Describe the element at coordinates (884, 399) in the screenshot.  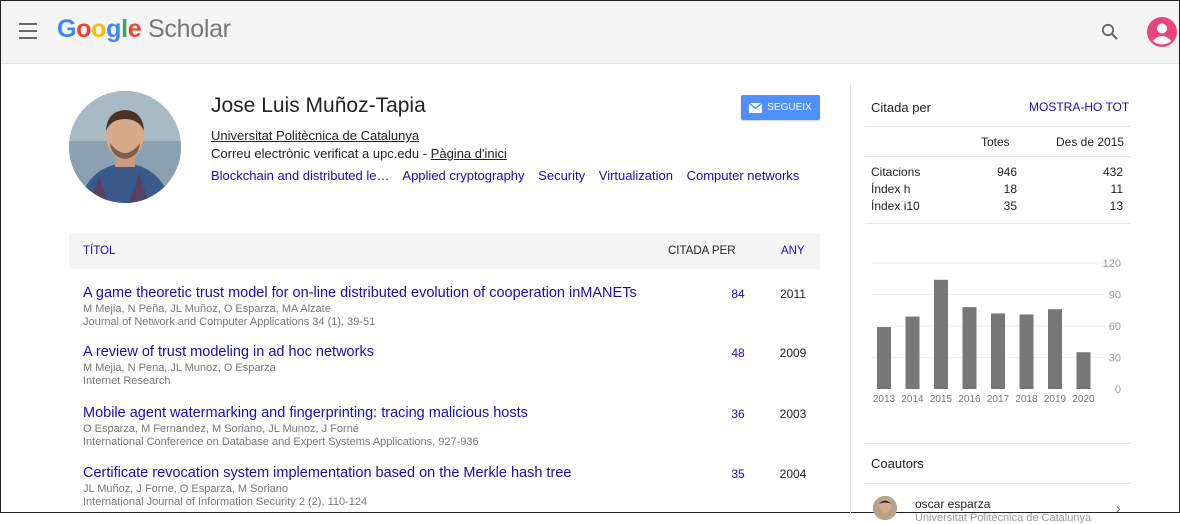
I see `x-tick-label: 2013` at that location.